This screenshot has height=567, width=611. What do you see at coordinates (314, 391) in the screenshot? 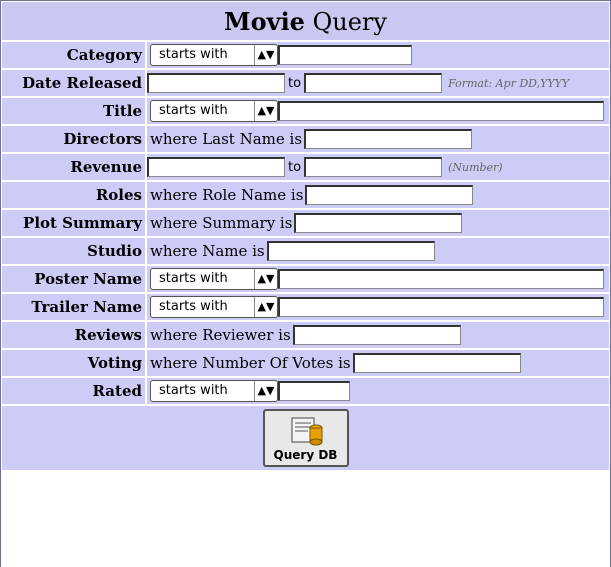
I see `rated-input` at bounding box center [314, 391].